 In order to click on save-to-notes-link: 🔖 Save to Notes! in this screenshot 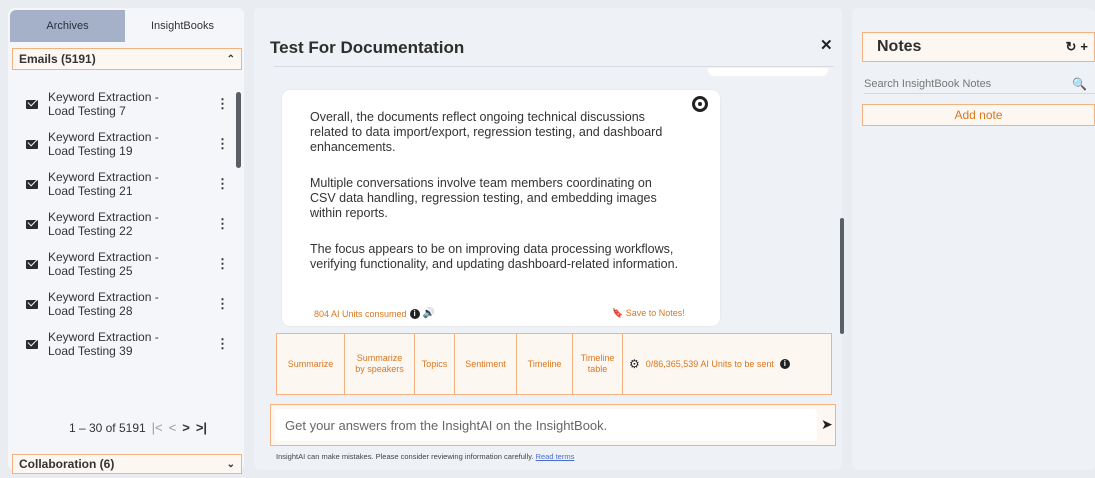, I will do `click(648, 313)`.